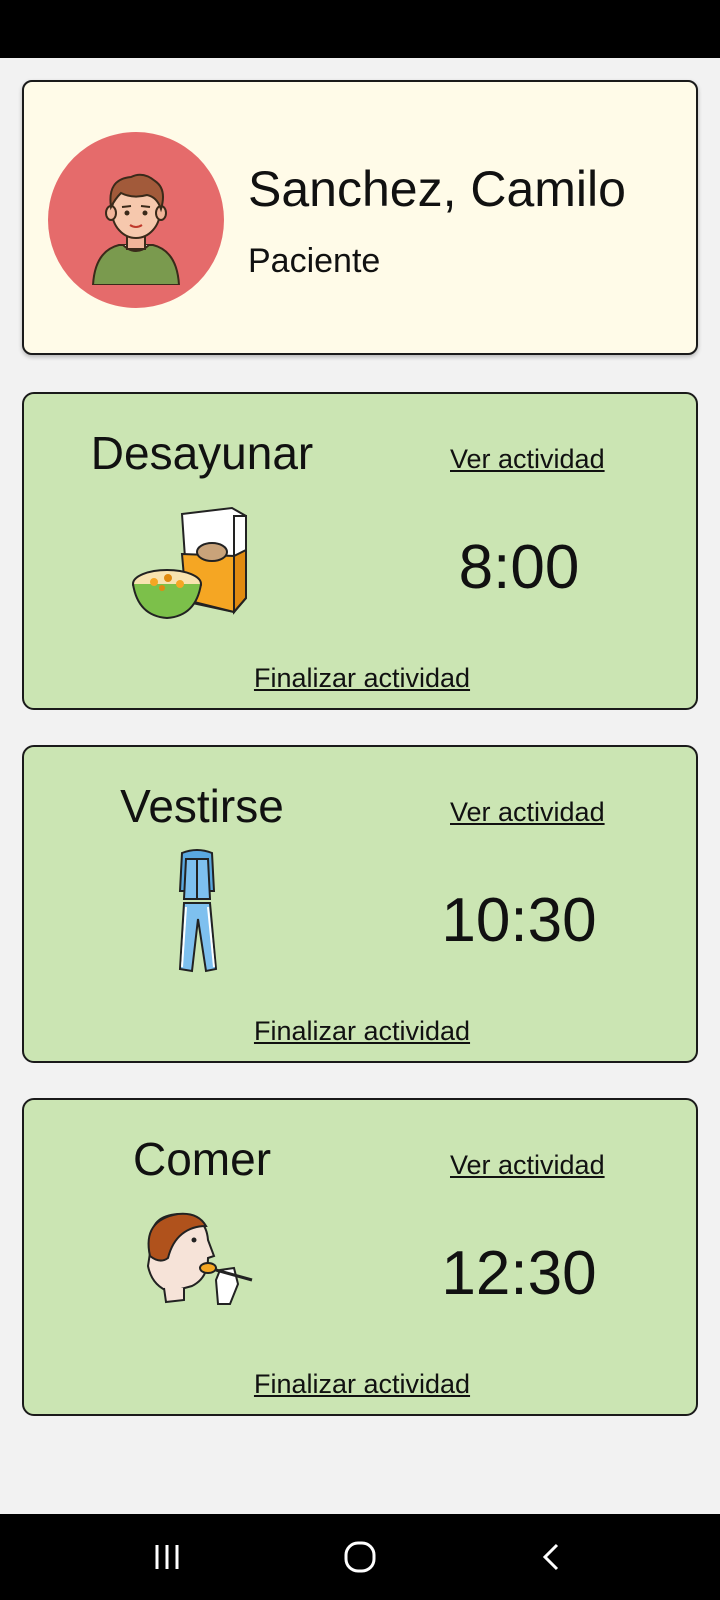 The image size is (720, 1600). Describe the element at coordinates (314, 261) in the screenshot. I see `patient-role: Paciente` at that location.